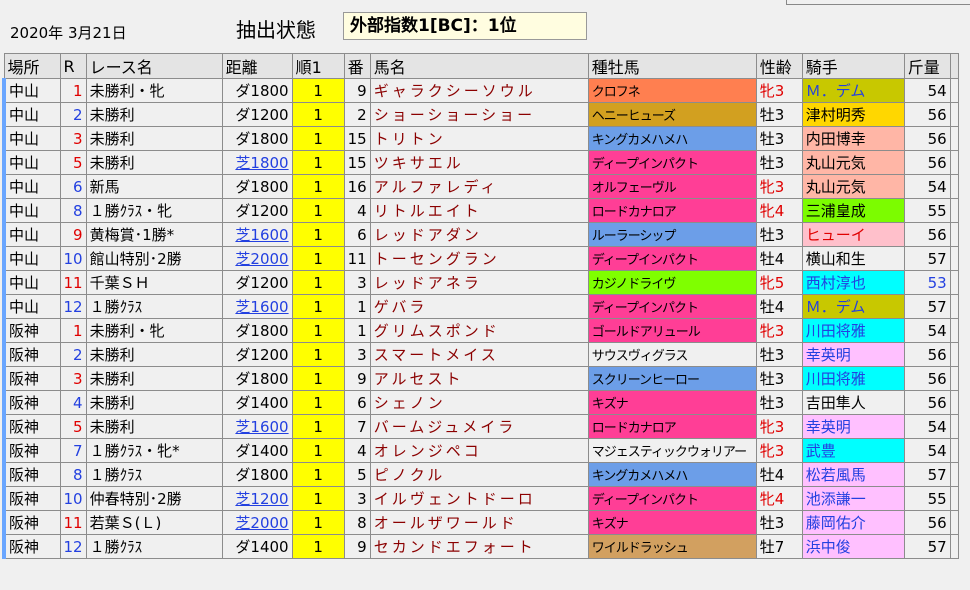 The width and height of the screenshot is (970, 590). I want to click on race-number-cell: 12, so click(73, 546).